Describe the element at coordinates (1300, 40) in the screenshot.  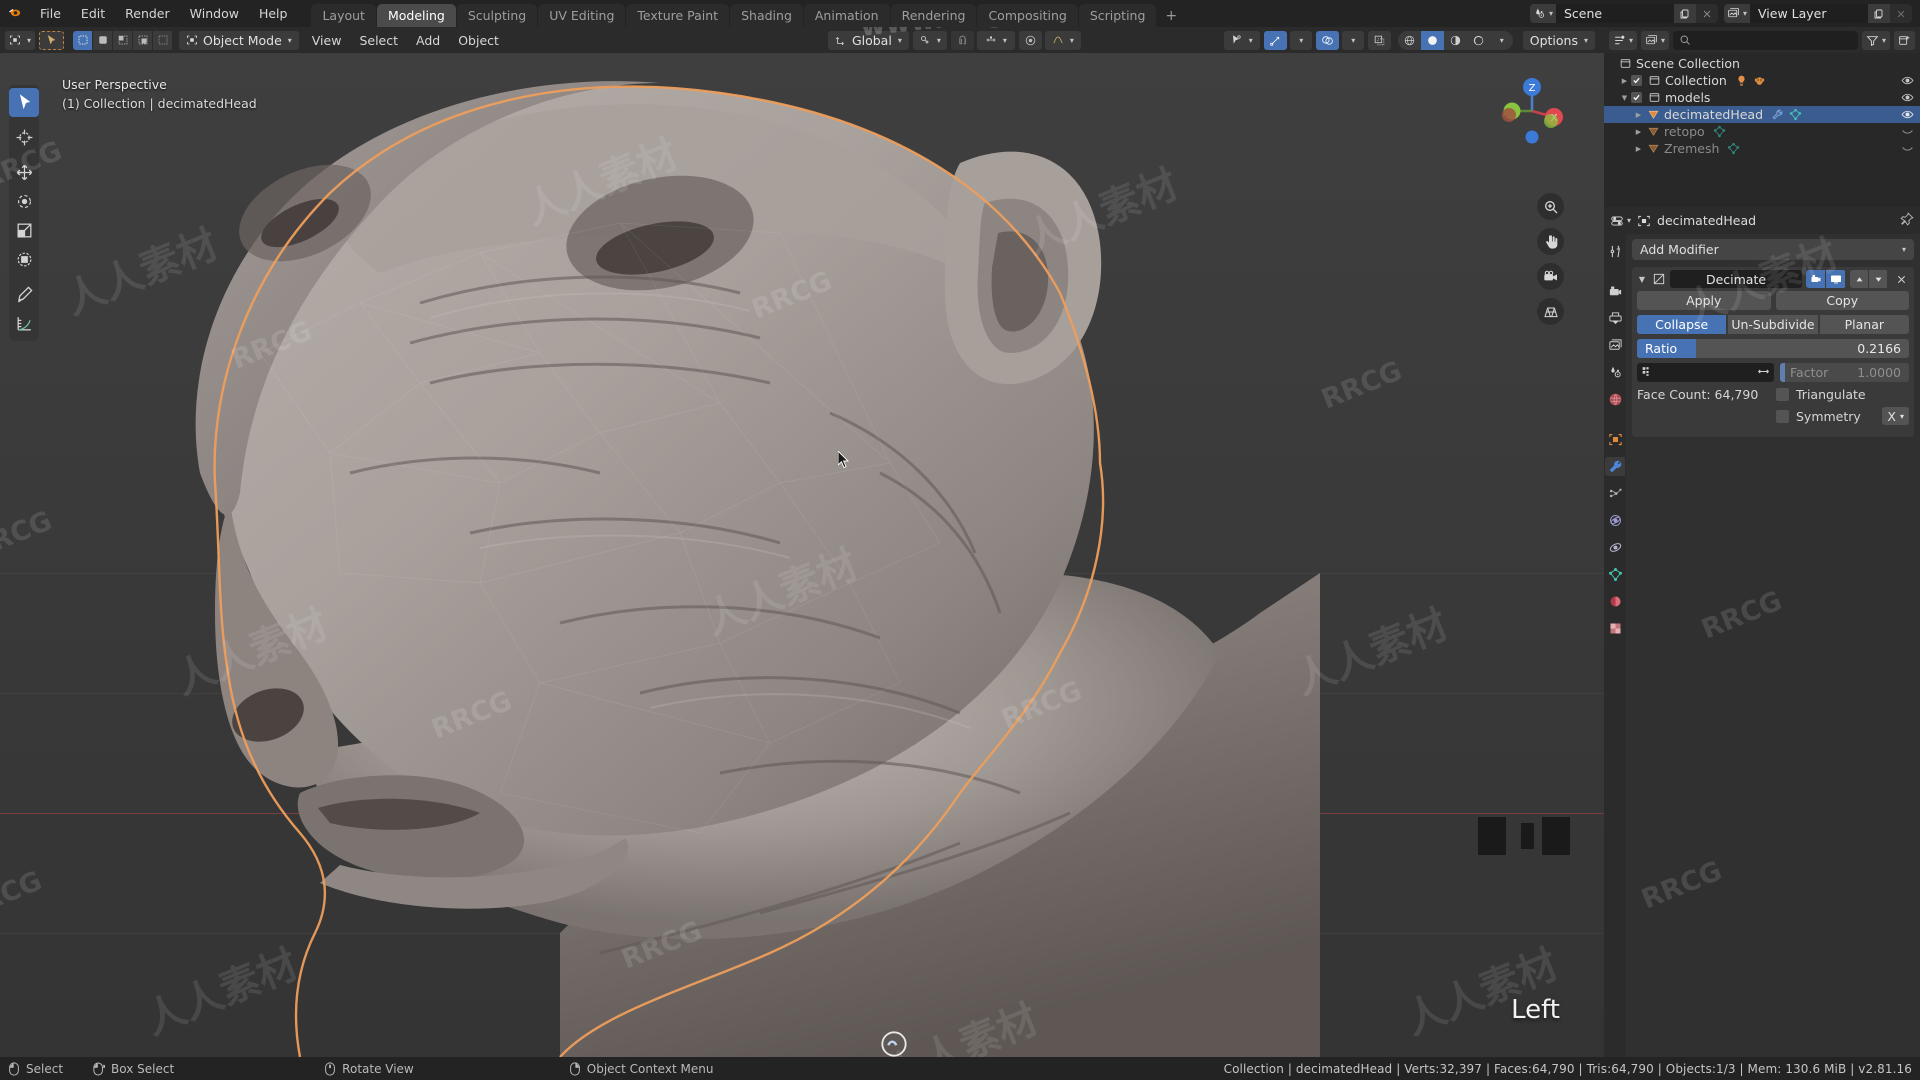
I see `gizmo-options-selector: ▾` at that location.